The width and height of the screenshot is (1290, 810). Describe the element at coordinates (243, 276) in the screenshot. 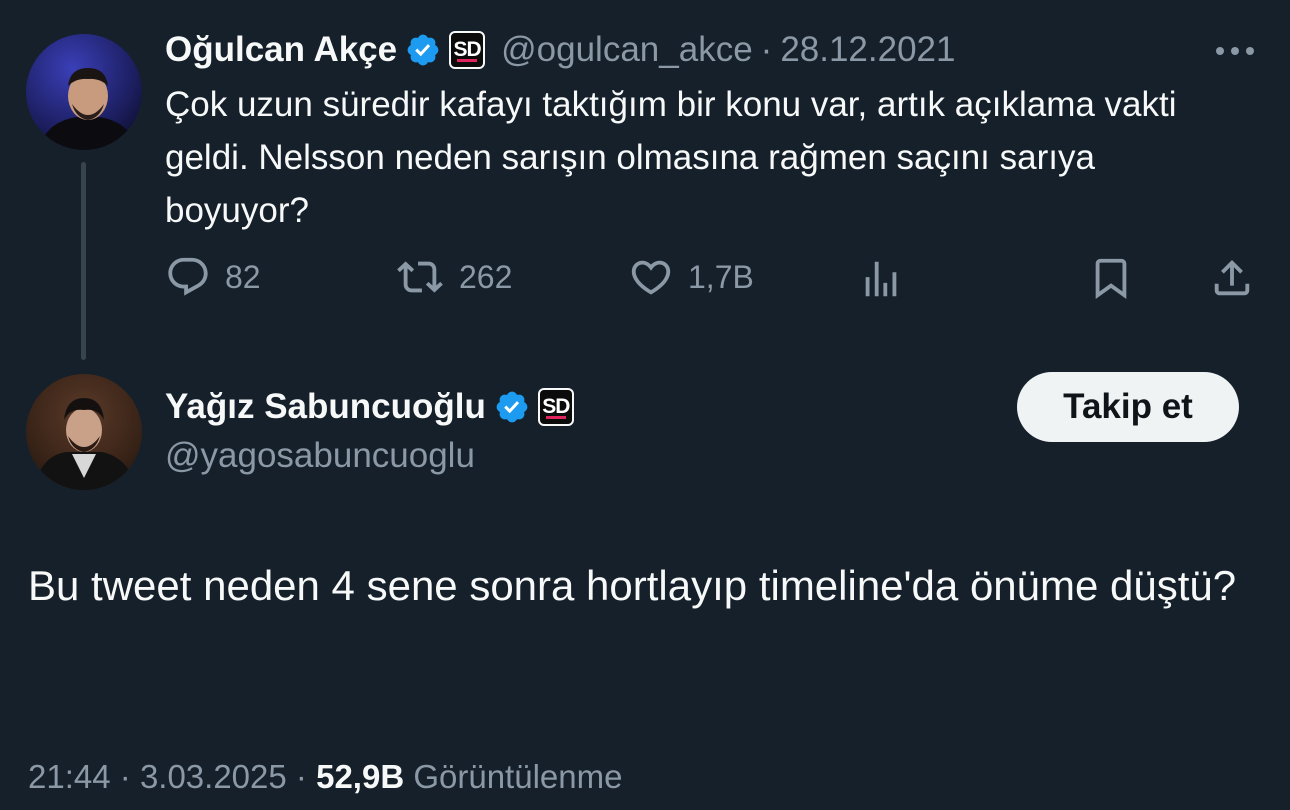

I see `reply-count: 82` at that location.